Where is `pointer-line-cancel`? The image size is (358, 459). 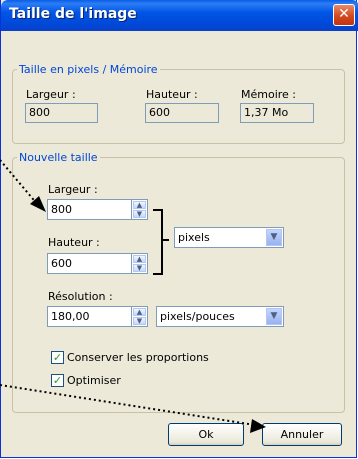
pointer-line-cancel is located at coordinates (128, 405).